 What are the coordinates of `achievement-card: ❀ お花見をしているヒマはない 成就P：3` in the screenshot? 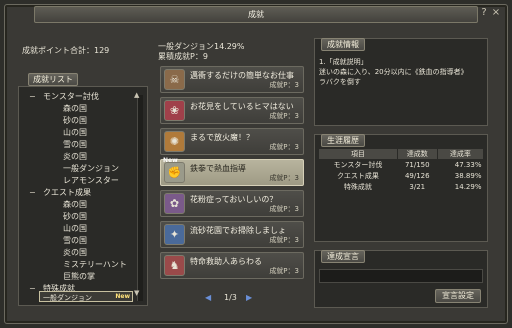 It's located at (232, 110).